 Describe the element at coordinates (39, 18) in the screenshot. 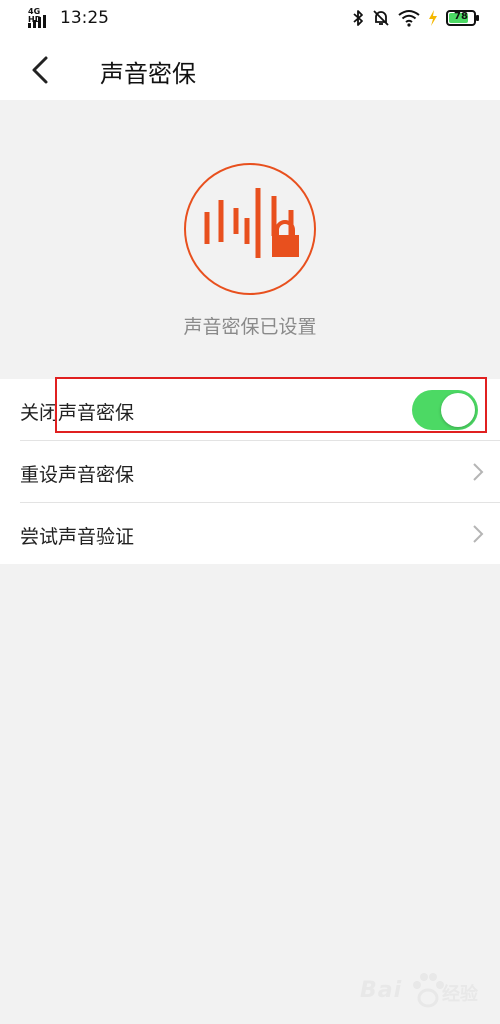

I see `signal-icon: 4G HD` at that location.